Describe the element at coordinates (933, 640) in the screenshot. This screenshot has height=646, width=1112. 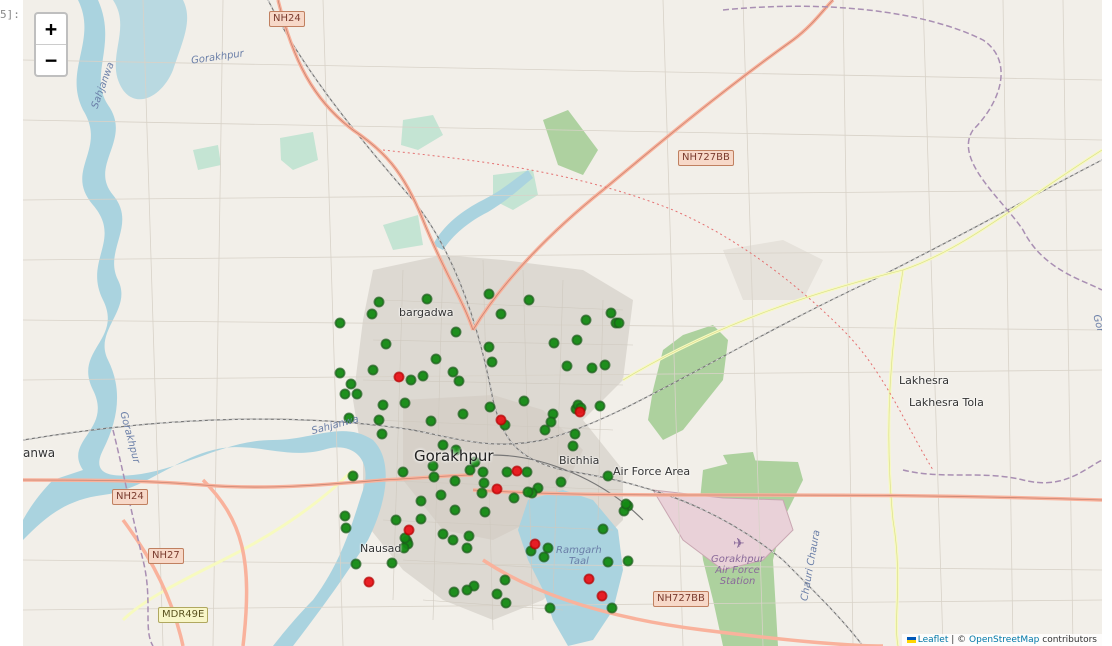
I see `leaflet-link: Leaflet` at that location.